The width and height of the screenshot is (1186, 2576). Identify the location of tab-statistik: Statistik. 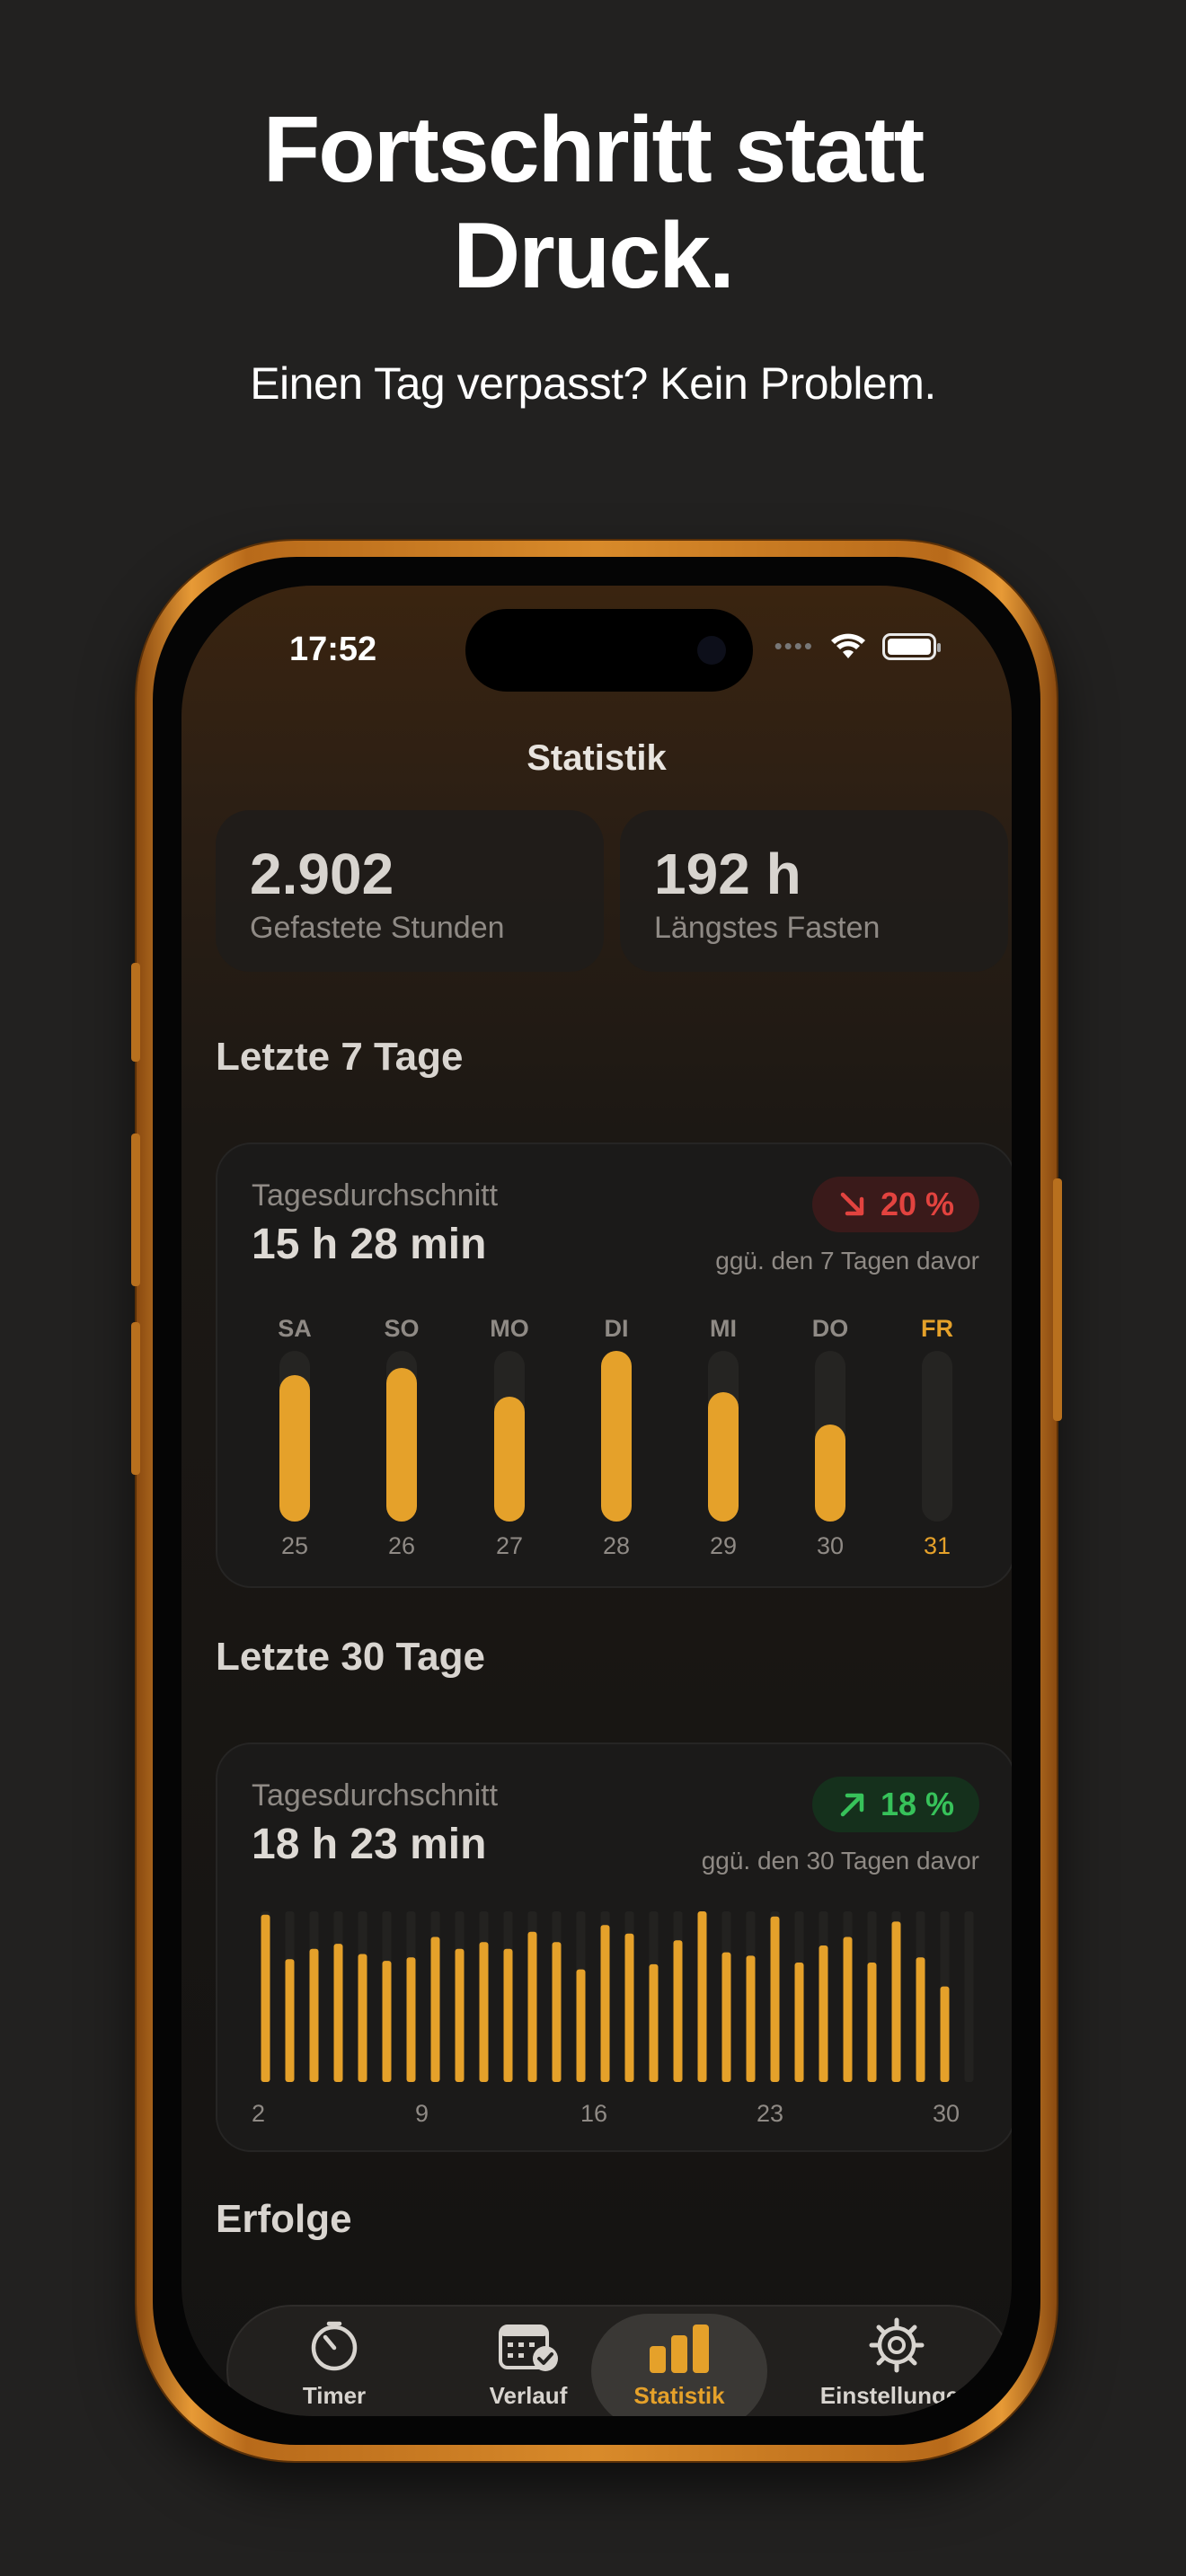
(679, 2365).